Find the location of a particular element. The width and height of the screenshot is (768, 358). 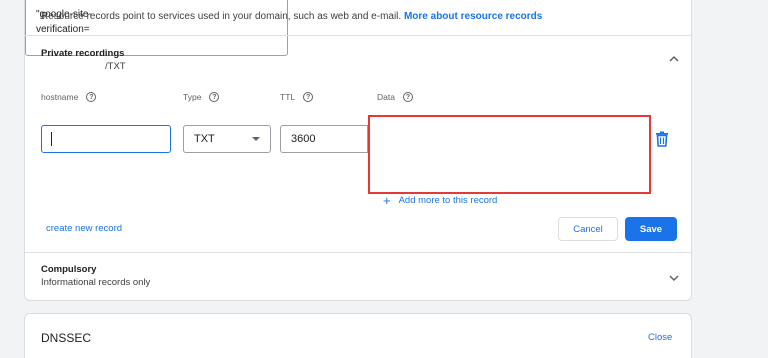

add-more-button: + Add more to this record is located at coordinates (440, 200).